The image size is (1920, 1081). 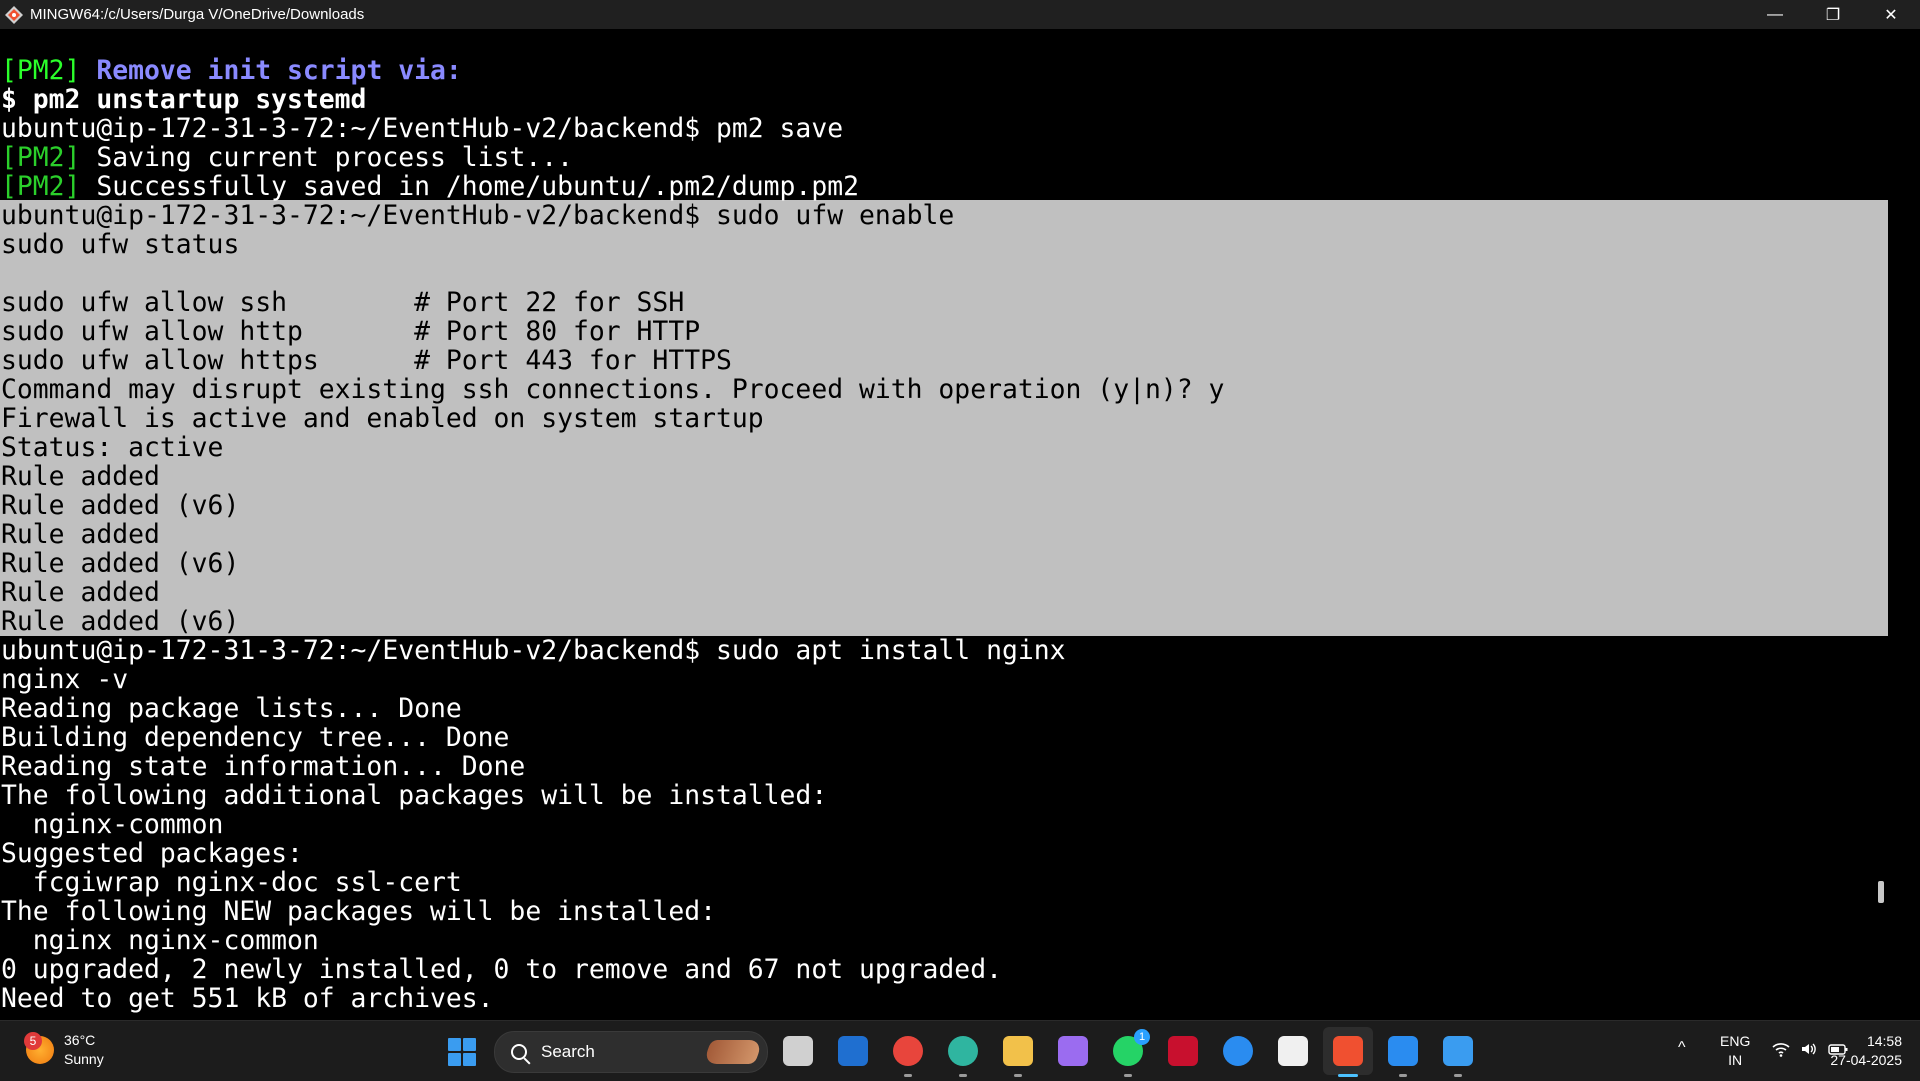 What do you see at coordinates (1891, 14) in the screenshot?
I see `close-button: ✕` at bounding box center [1891, 14].